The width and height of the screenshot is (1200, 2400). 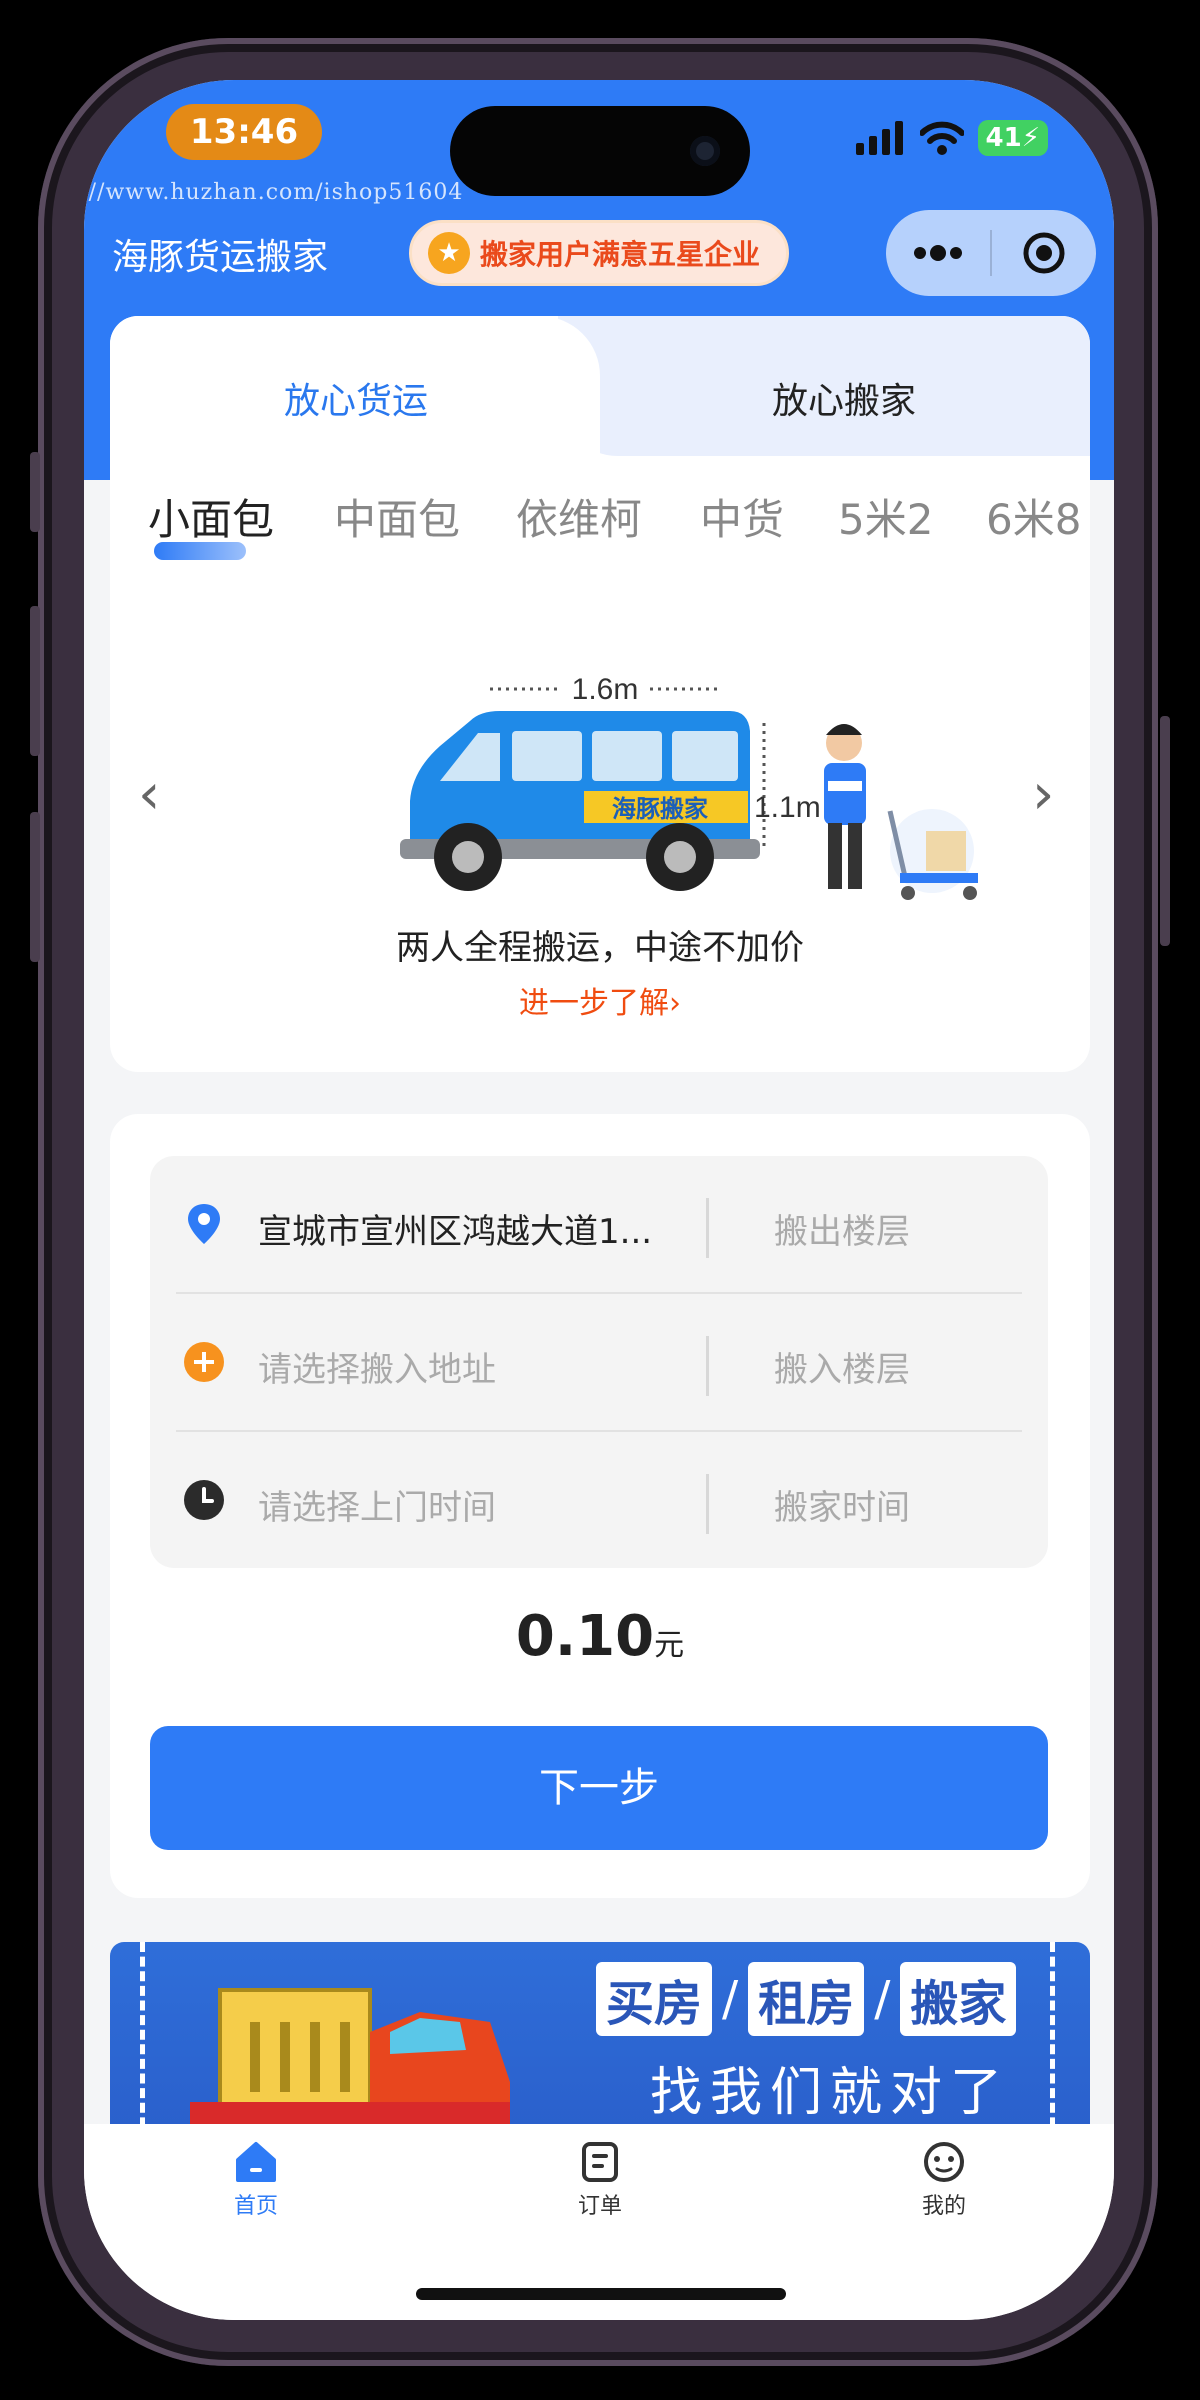 I want to click on target-icon, so click(x=1044, y=253).